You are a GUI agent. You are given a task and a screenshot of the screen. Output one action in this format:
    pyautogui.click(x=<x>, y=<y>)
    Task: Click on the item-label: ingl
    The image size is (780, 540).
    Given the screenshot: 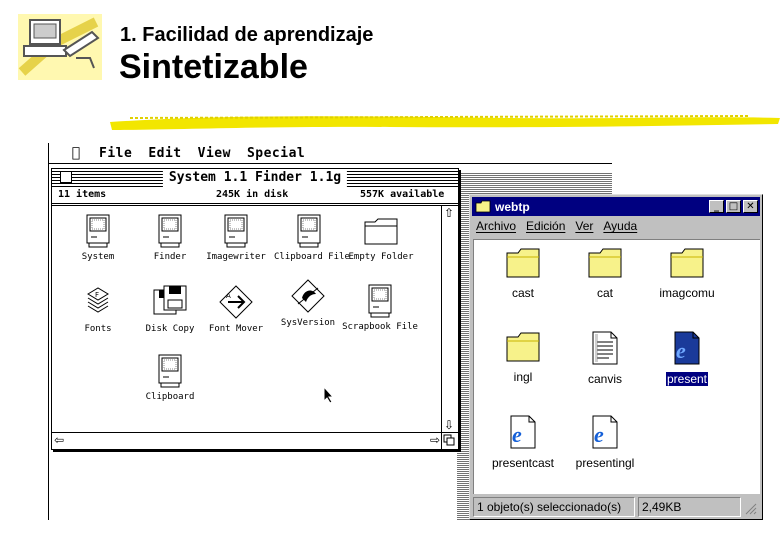 What is the action you would take?
    pyautogui.click(x=523, y=377)
    